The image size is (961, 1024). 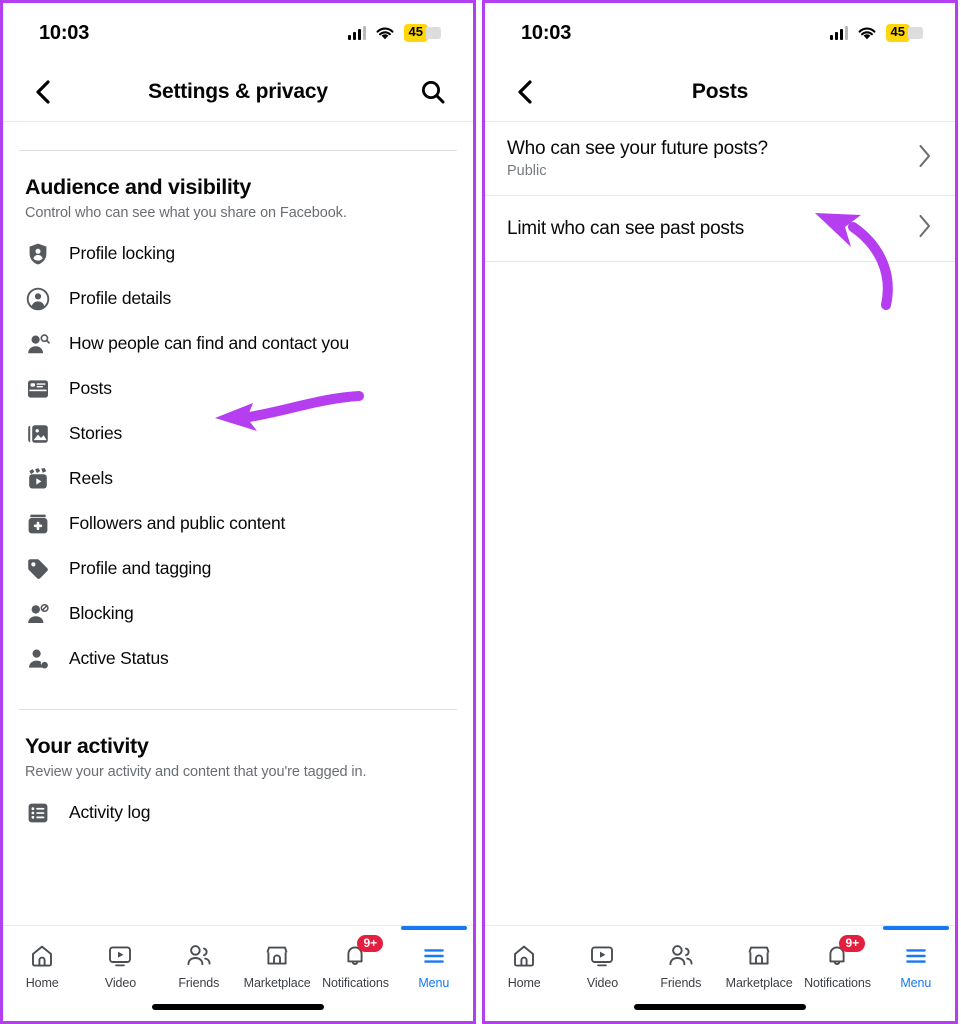 I want to click on section-title: Audience and visibility, so click(x=138, y=187).